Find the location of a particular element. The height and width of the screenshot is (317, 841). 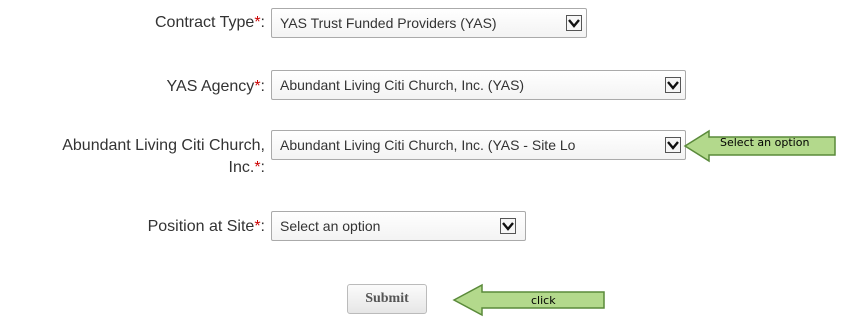

click-hint-annotation: click is located at coordinates (543, 300).